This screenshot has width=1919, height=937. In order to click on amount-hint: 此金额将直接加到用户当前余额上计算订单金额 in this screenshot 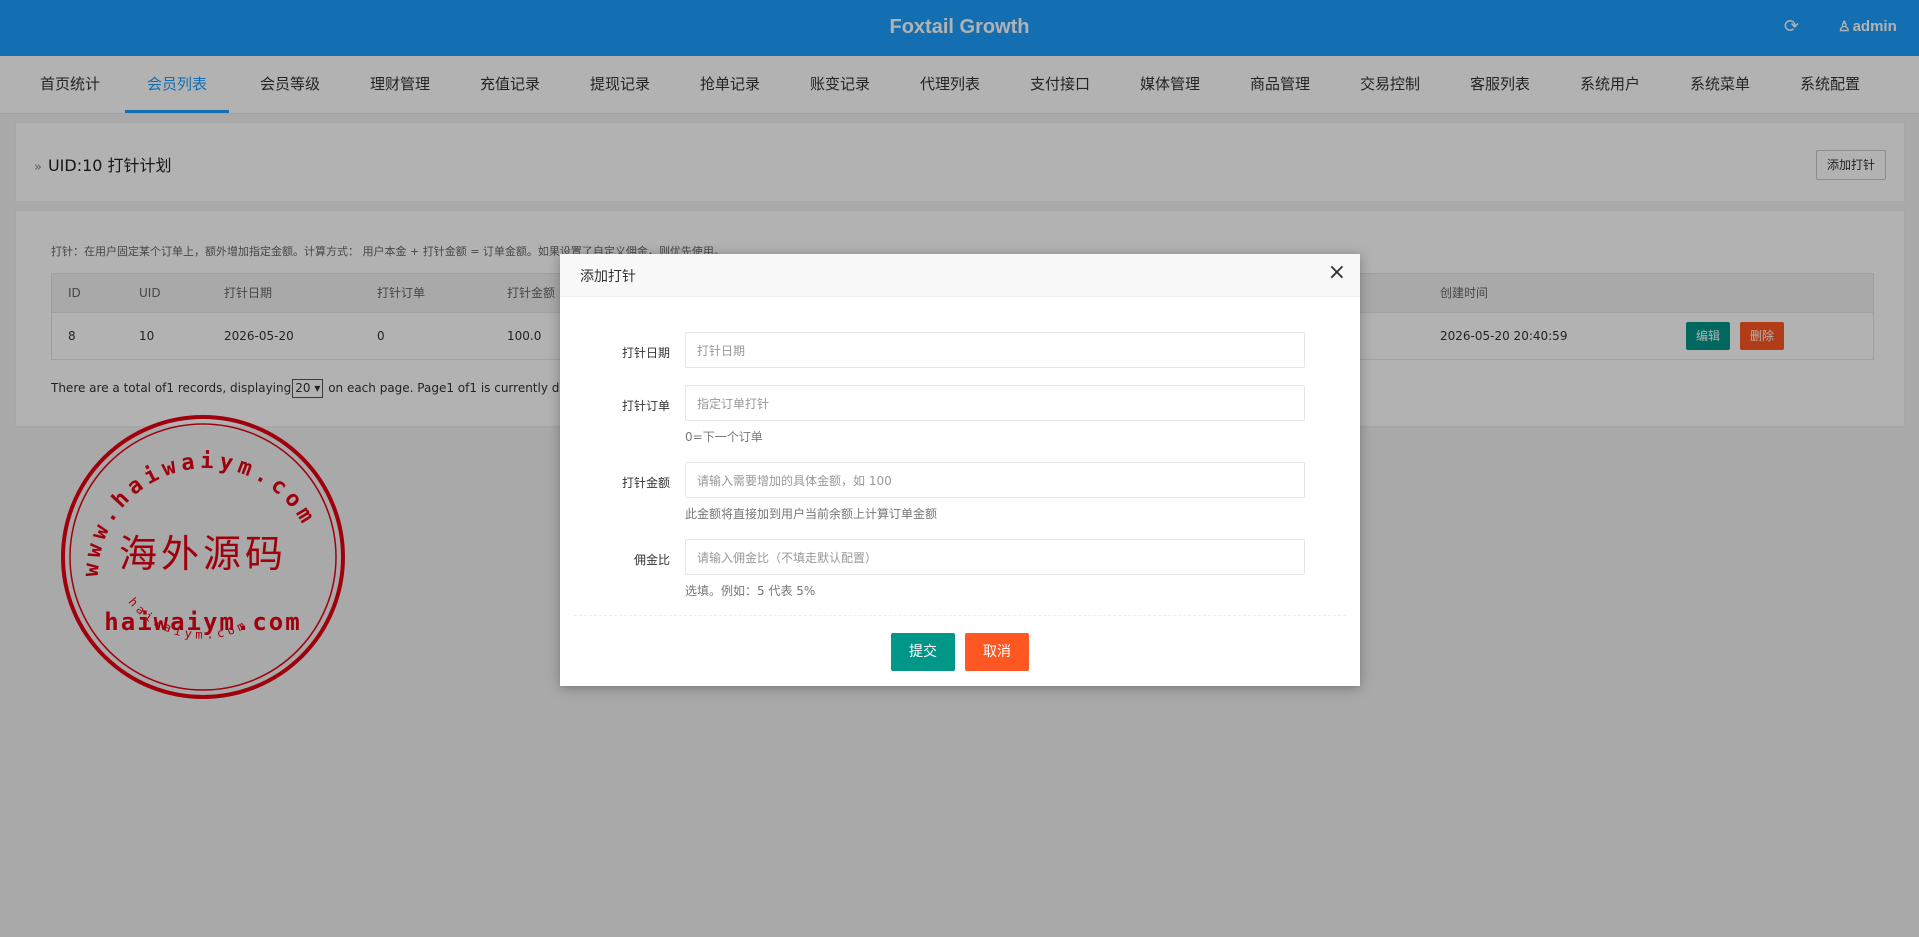, I will do `click(811, 514)`.